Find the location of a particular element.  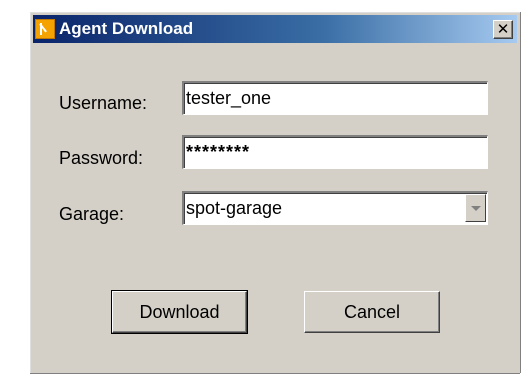

garage-select-value: spot-garage is located at coordinates (234, 208).